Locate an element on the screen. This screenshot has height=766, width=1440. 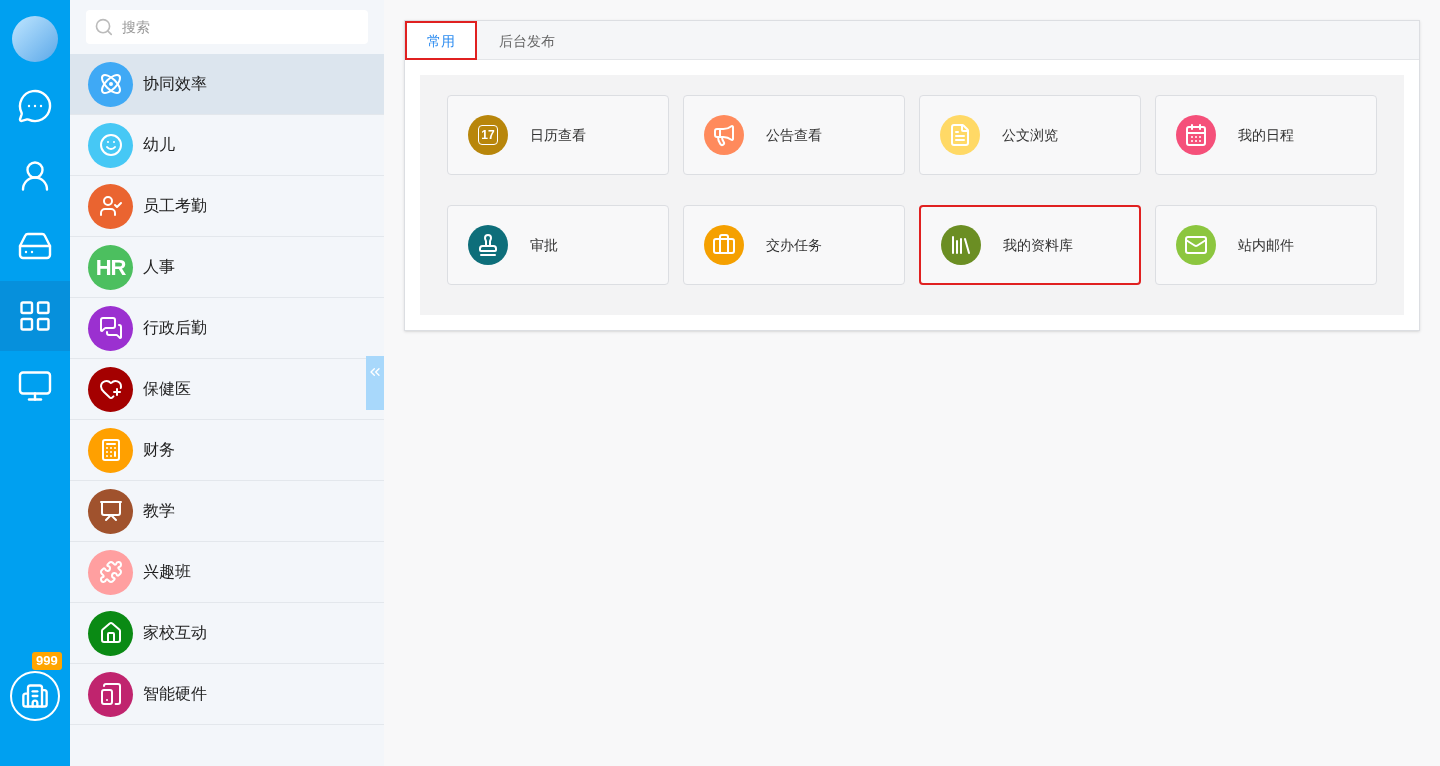
app-tile: 公文浏览 is located at coordinates (1030, 135).